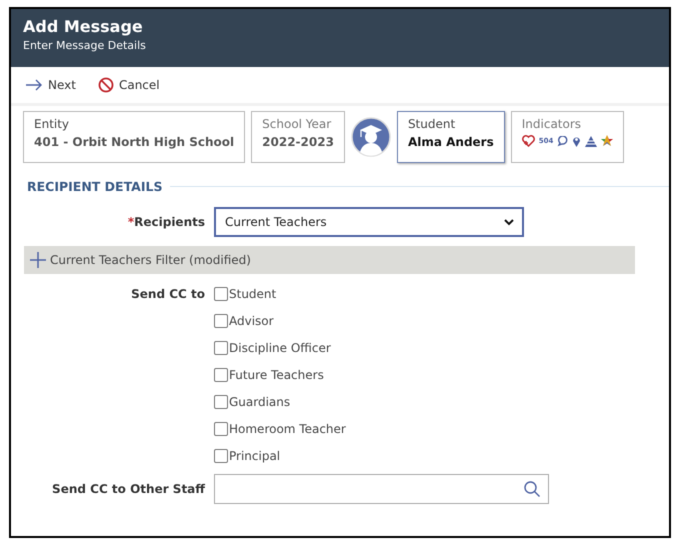  What do you see at coordinates (38, 260) in the screenshot?
I see `plus-icon` at bounding box center [38, 260].